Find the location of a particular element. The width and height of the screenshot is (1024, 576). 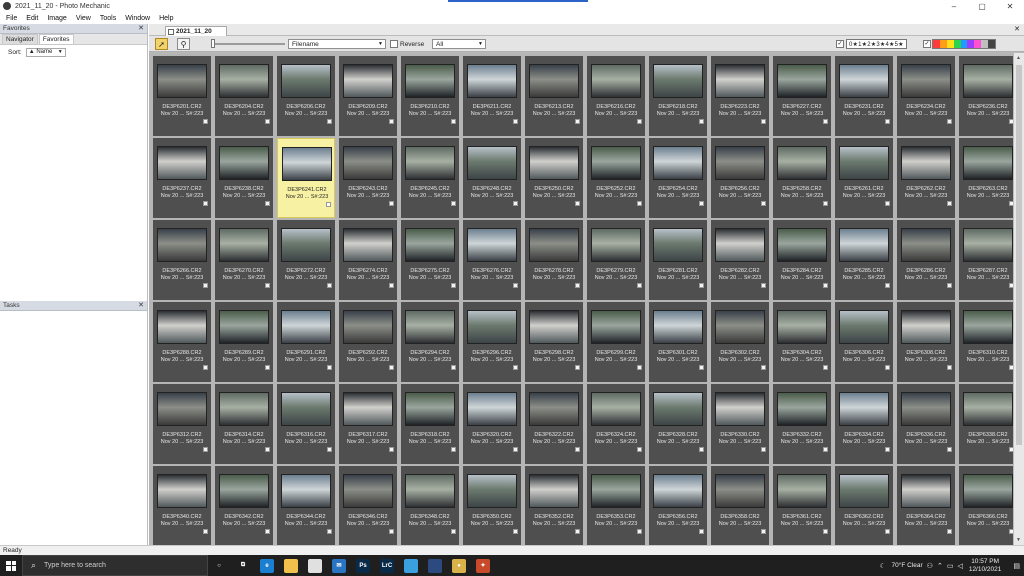

thumbnail-cell: DE3P6348.CR2 Nov 20 ... S#:223 is located at coordinates (430, 506).